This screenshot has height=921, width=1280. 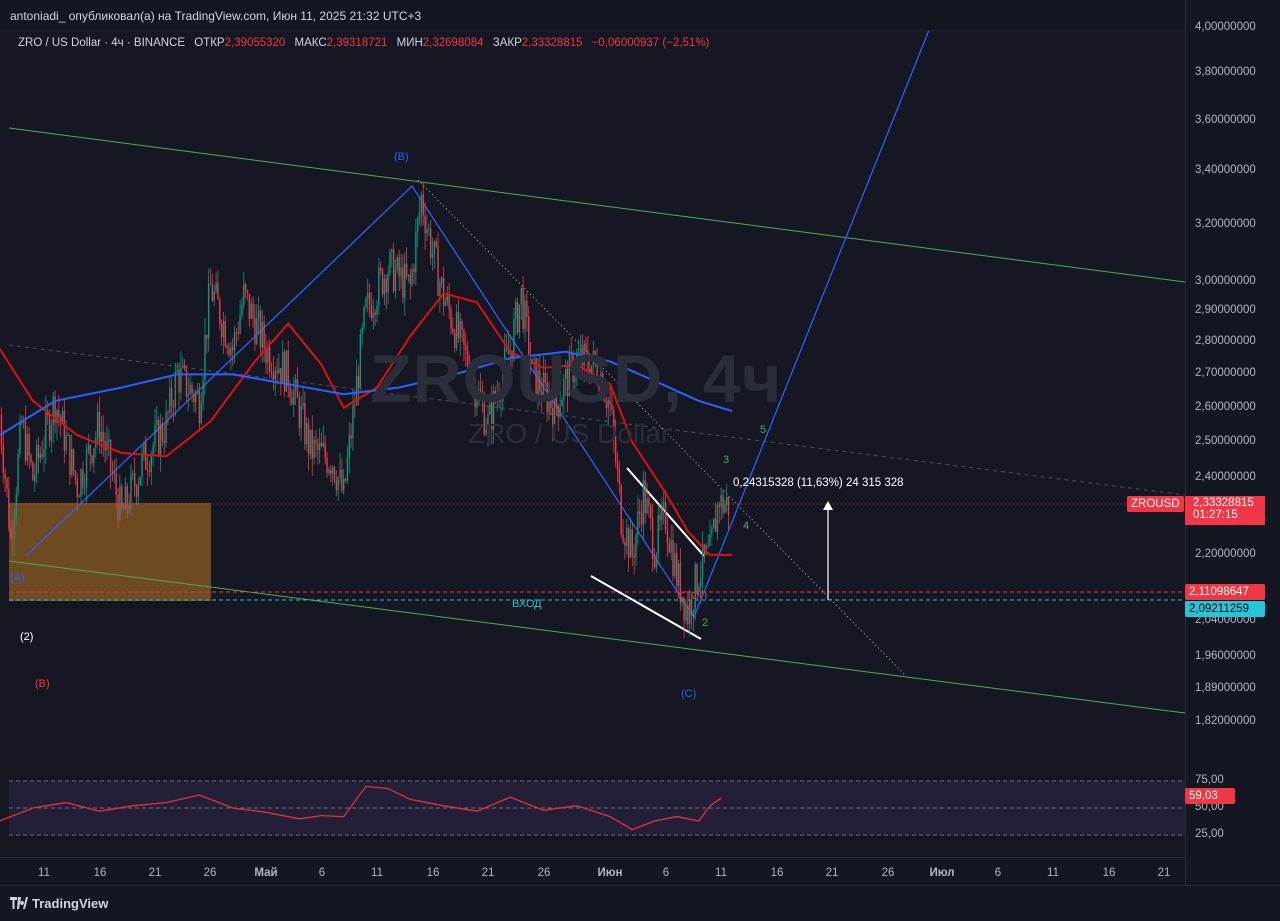 What do you see at coordinates (527, 604) in the screenshot?
I see `entry-label: ВХОД` at bounding box center [527, 604].